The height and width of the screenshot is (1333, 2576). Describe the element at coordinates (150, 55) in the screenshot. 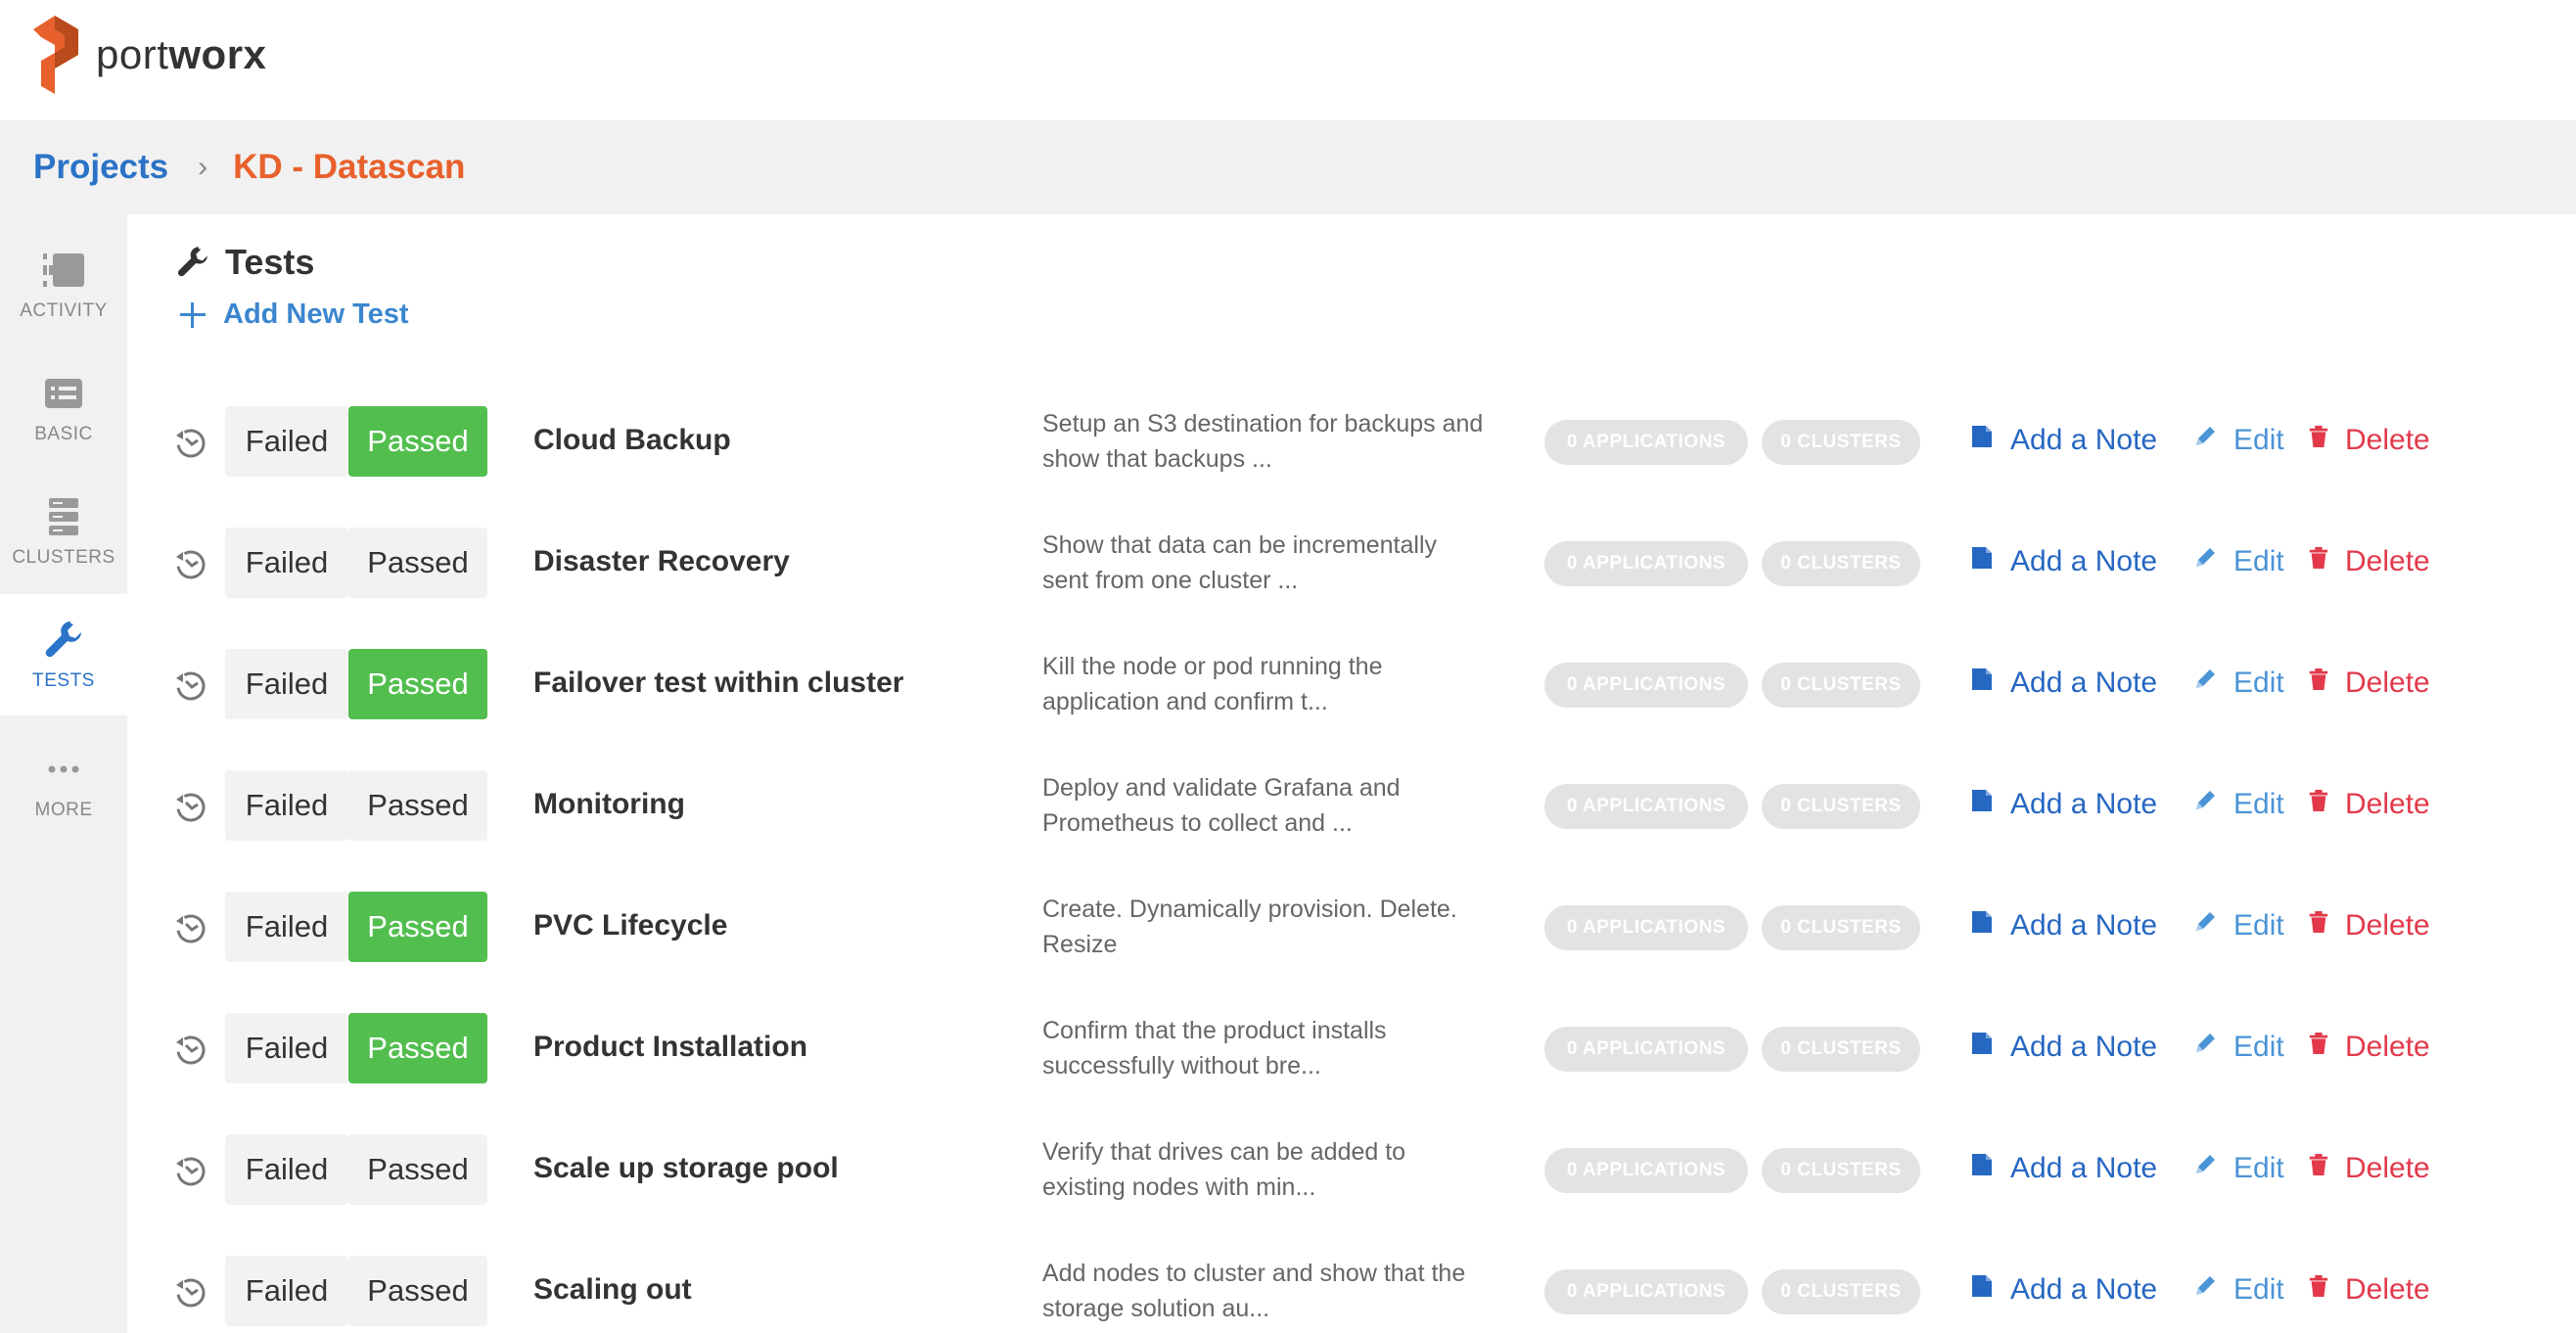

I see `portworx-logo: portworx` at that location.